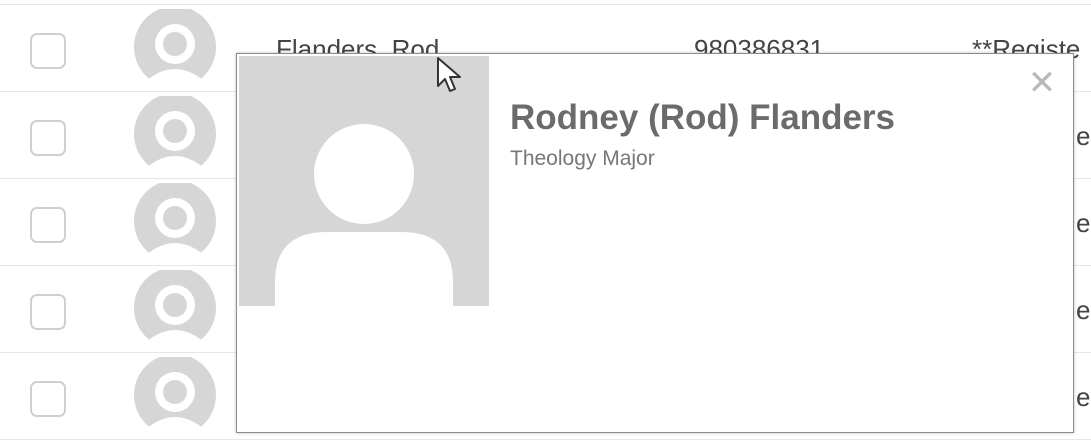 The width and height of the screenshot is (1091, 440). I want to click on profile-name: Rodney (Rod) Flanders, so click(703, 117).